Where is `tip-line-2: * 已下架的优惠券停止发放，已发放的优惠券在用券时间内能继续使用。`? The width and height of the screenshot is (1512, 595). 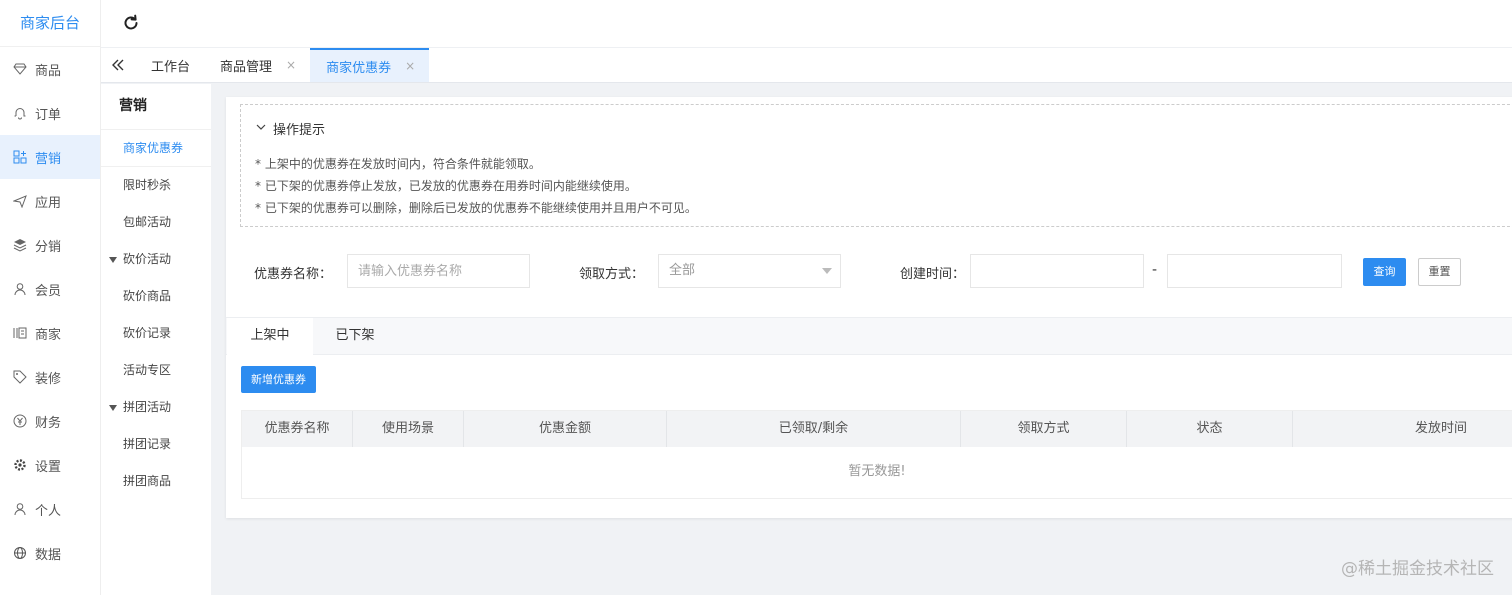 tip-line-2: * 已下架的优惠券停止发放，已发放的优惠券在用券时间内能继续使用。 is located at coordinates (446, 186).